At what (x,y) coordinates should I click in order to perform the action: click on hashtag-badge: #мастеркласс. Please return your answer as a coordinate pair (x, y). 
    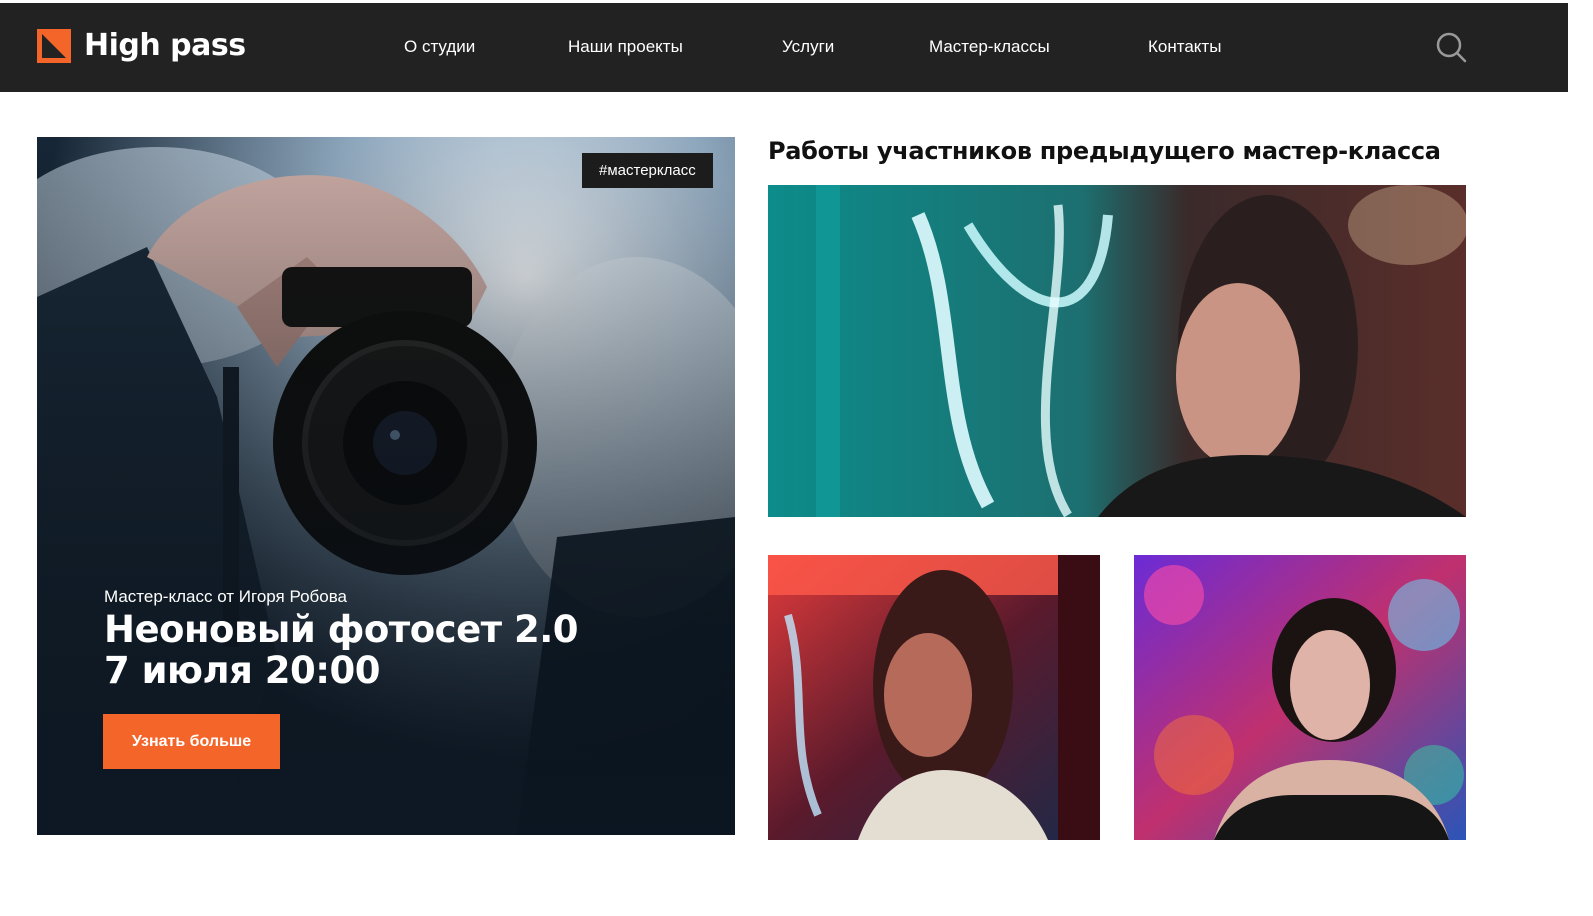
    Looking at the image, I should click on (647, 170).